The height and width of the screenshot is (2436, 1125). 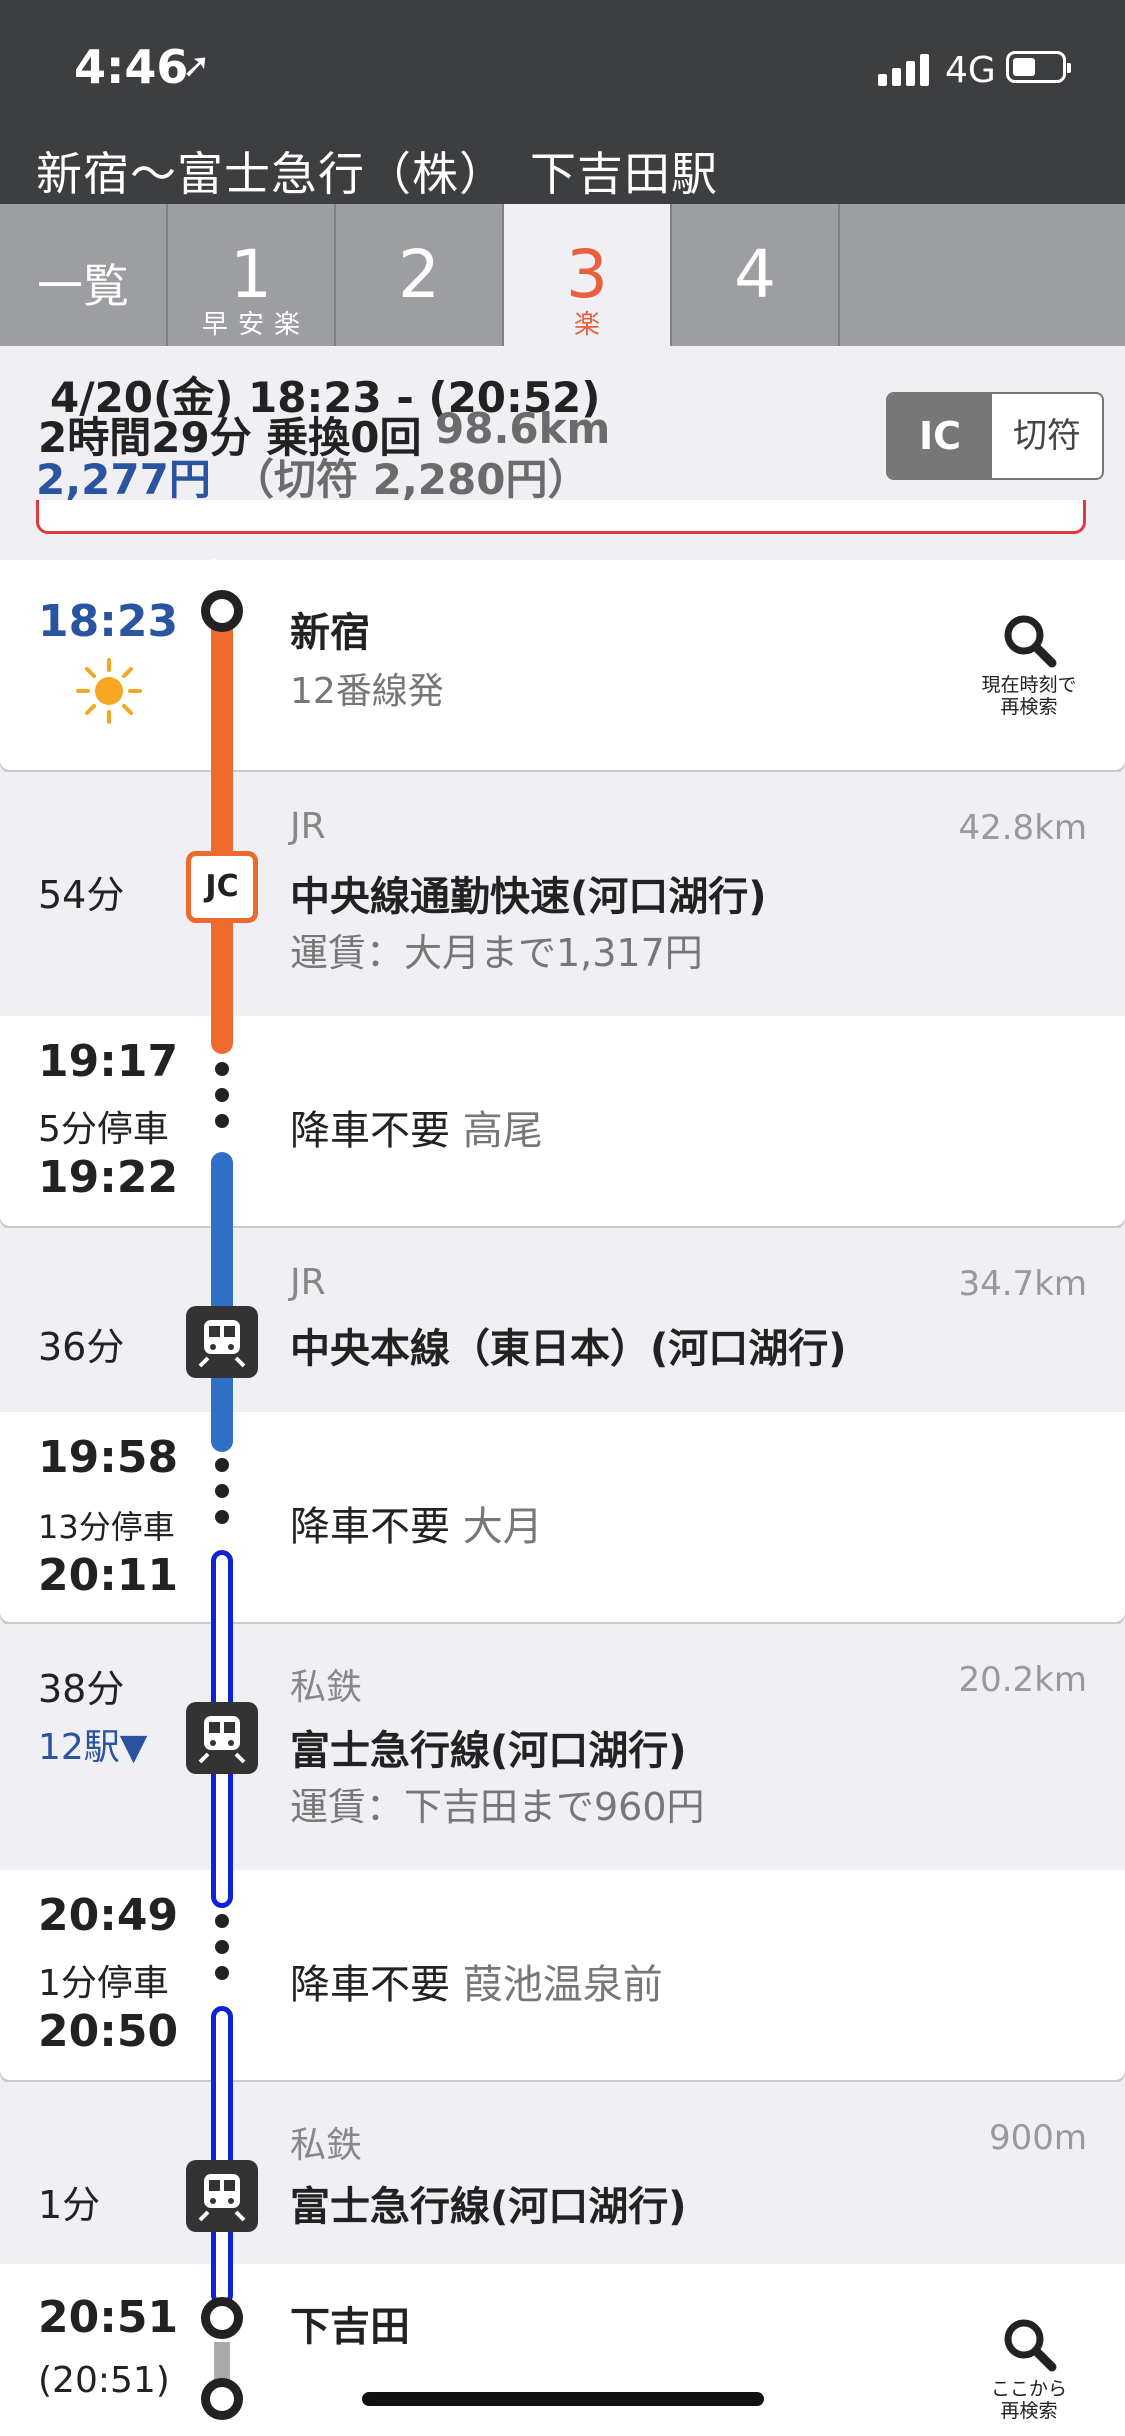 I want to click on departure-time: 20:50, so click(x=108, y=2031).